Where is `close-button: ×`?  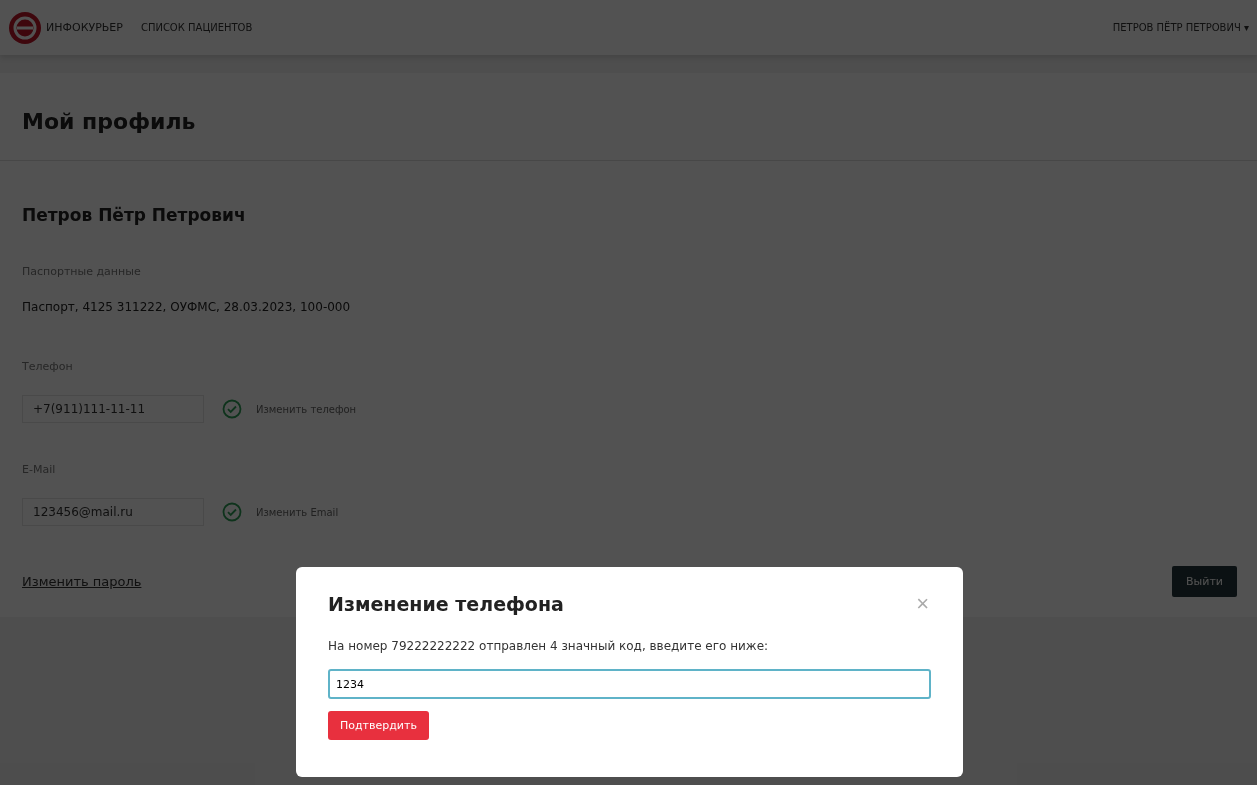 close-button: × is located at coordinates (922, 604).